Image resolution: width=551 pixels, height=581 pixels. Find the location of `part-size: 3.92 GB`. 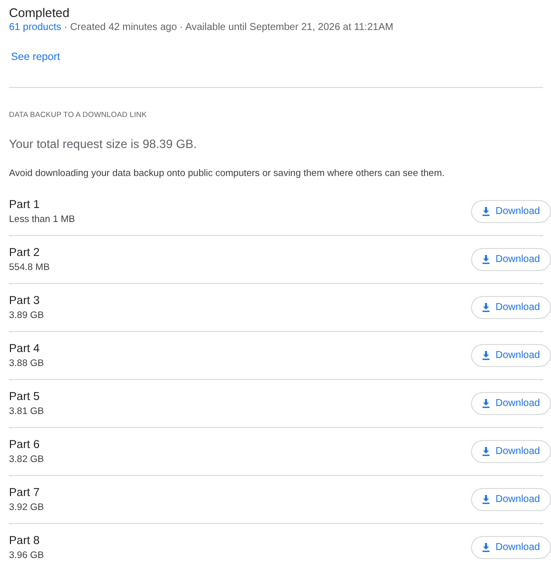

part-size: 3.92 GB is located at coordinates (26, 507).